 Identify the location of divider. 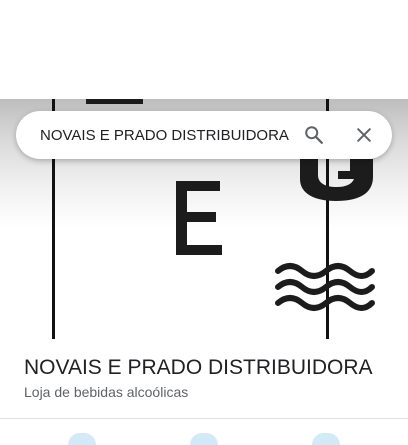
(204, 418).